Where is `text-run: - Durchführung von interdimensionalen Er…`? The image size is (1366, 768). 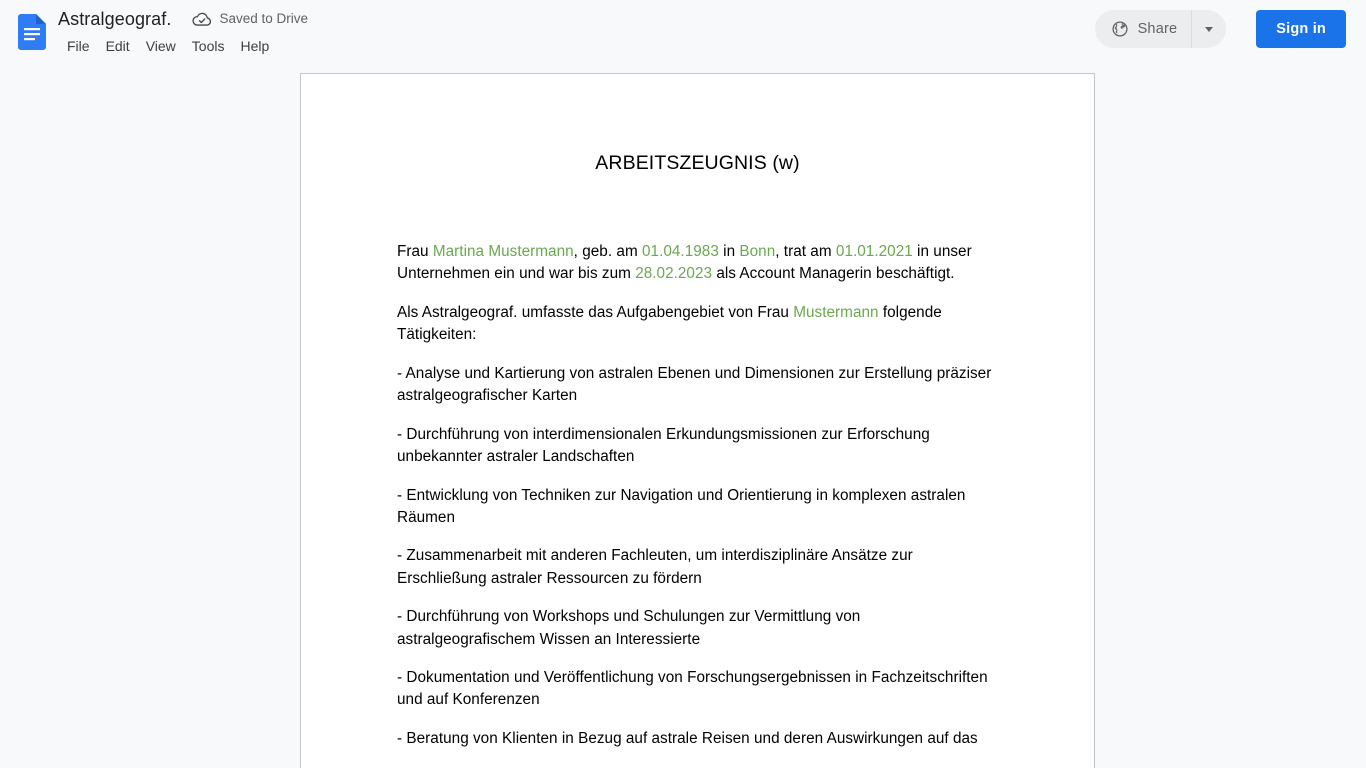
text-run: - Durchführung von interdimensionalen Er… is located at coordinates (663, 445).